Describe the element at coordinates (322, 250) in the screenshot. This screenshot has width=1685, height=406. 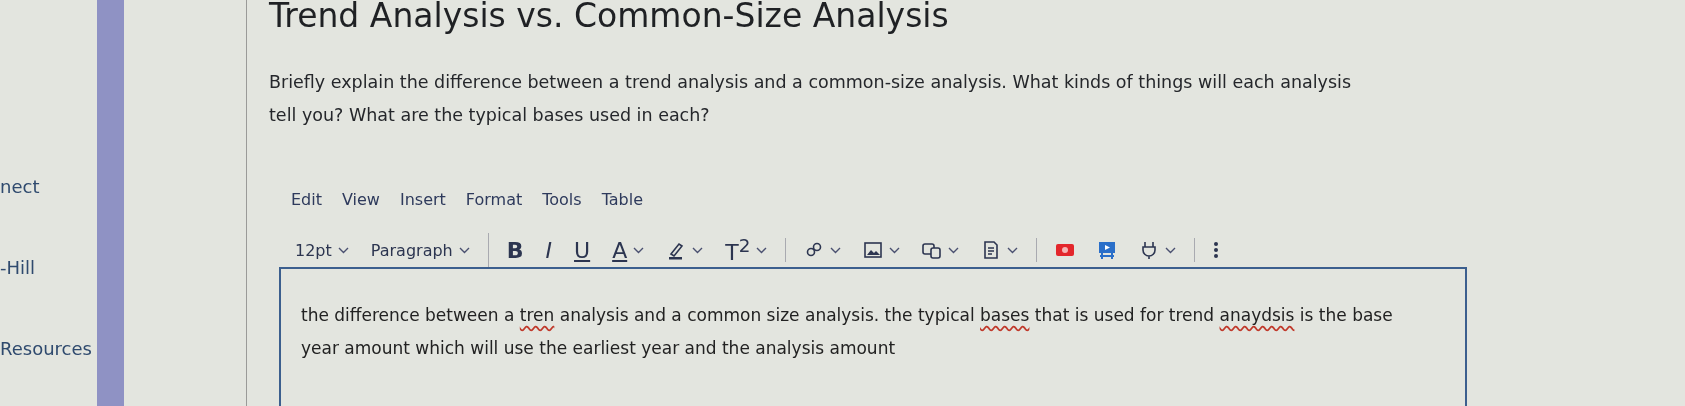
I see `dropdown-select: 12pt` at that location.